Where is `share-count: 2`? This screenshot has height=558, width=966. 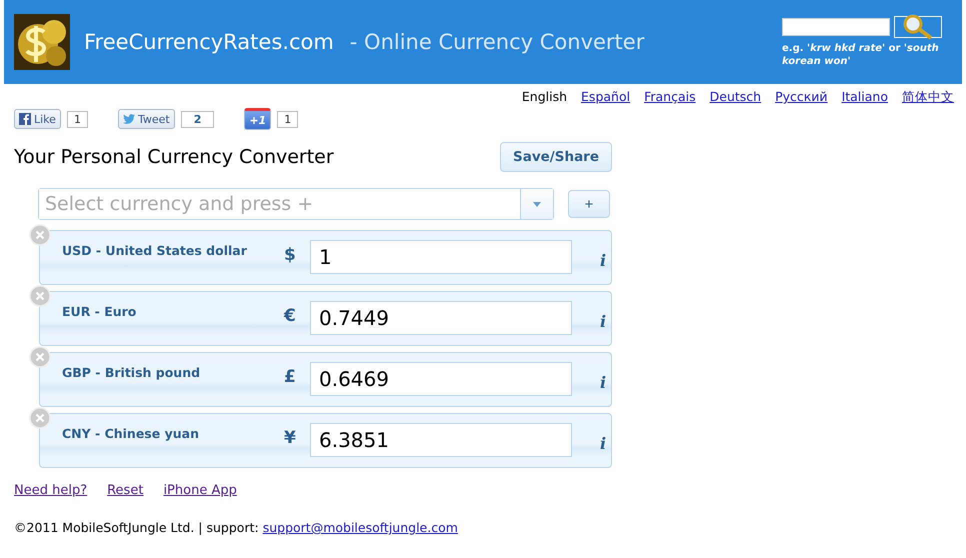 share-count: 2 is located at coordinates (197, 119).